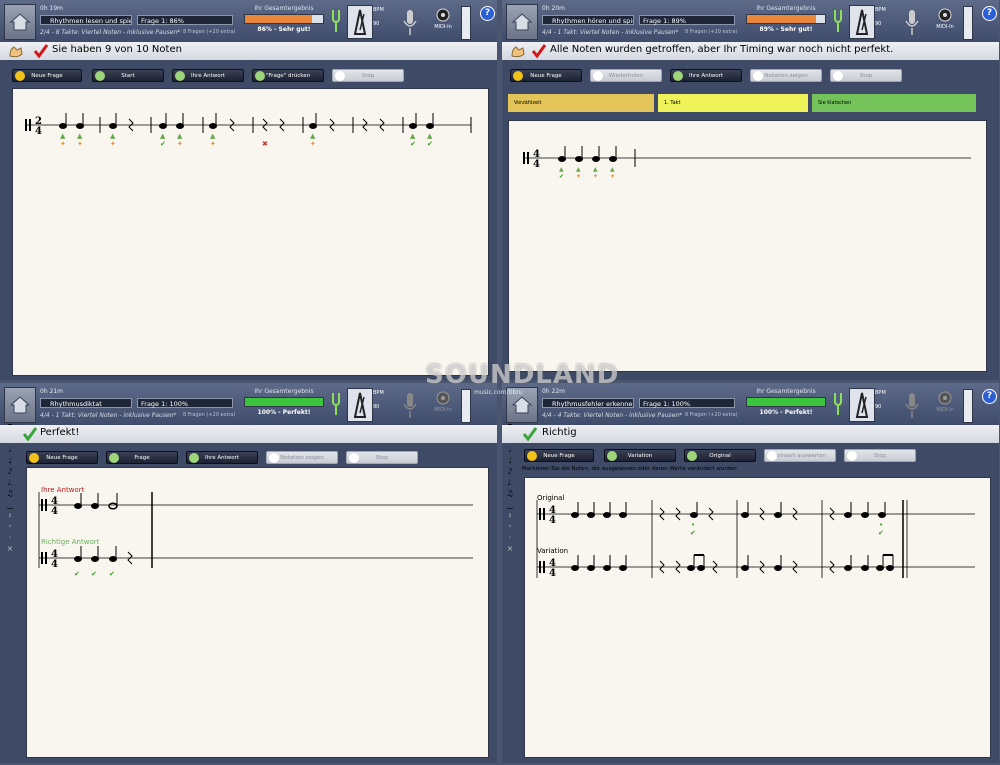  What do you see at coordinates (786, 8) in the screenshot?
I see `result-label: Ihr Gesamtergebnis` at bounding box center [786, 8].